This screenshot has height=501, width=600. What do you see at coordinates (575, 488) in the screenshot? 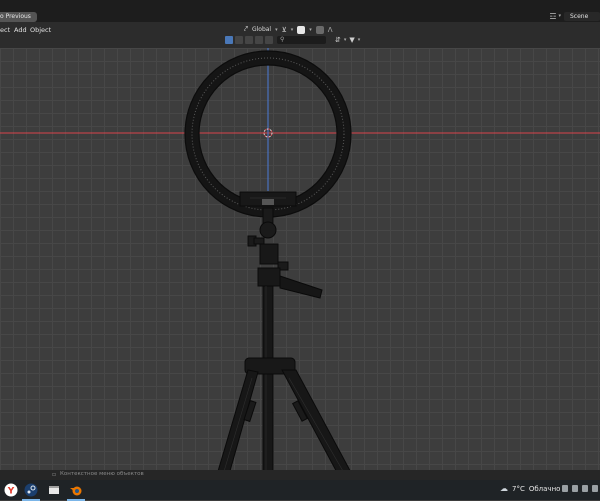
I see `tray-network-icon` at bounding box center [575, 488].